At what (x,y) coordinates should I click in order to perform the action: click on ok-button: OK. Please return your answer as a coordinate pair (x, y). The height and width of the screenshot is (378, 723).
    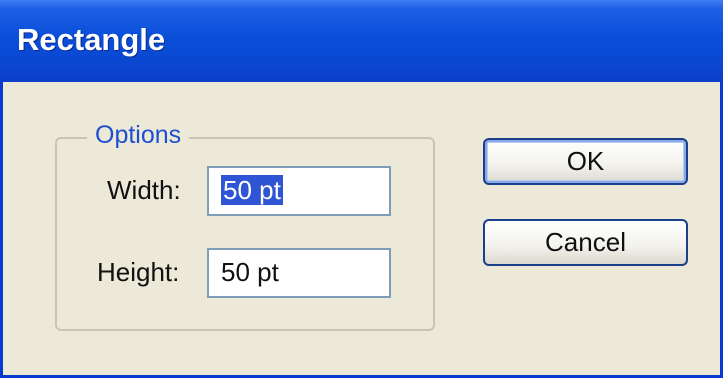
    Looking at the image, I should click on (585, 161).